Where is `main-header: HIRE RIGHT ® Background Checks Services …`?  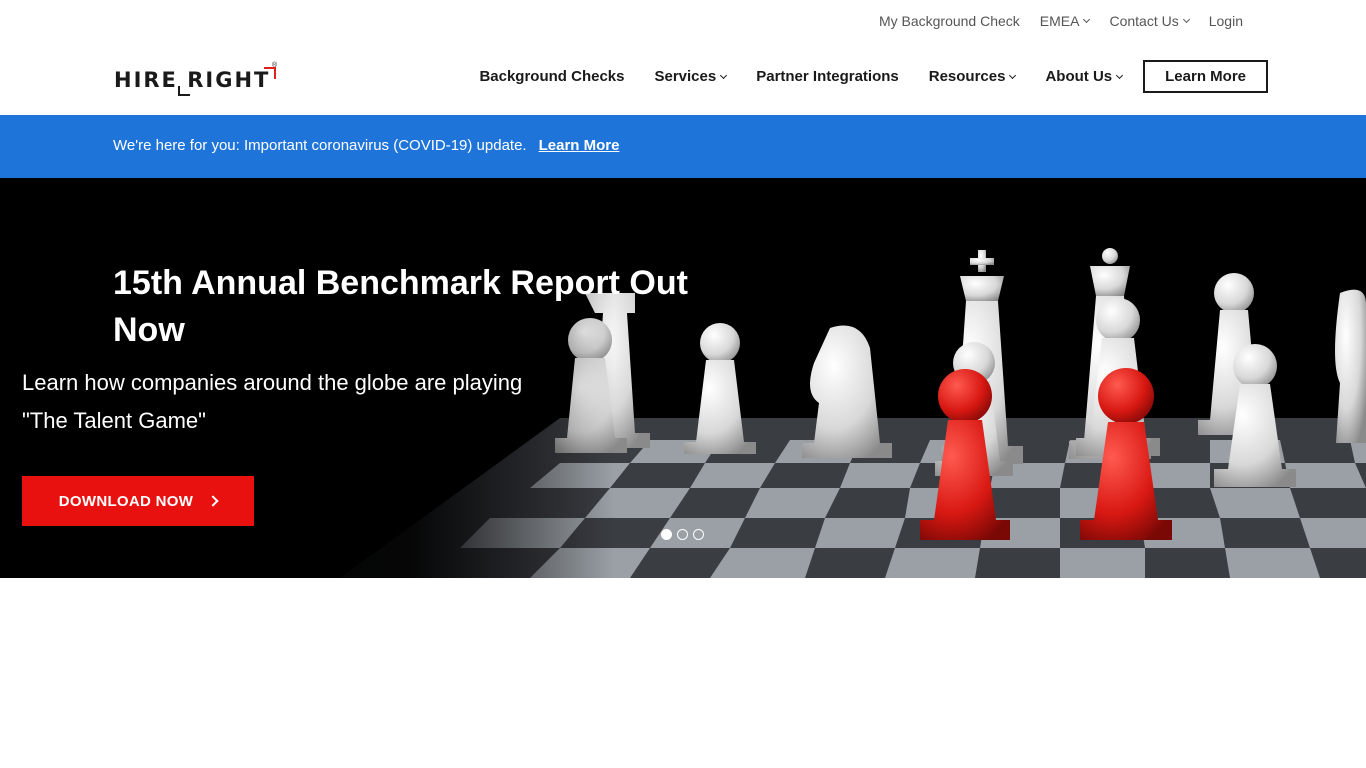
main-header: HIRE RIGHT ® Background Checks Services … is located at coordinates (683, 78).